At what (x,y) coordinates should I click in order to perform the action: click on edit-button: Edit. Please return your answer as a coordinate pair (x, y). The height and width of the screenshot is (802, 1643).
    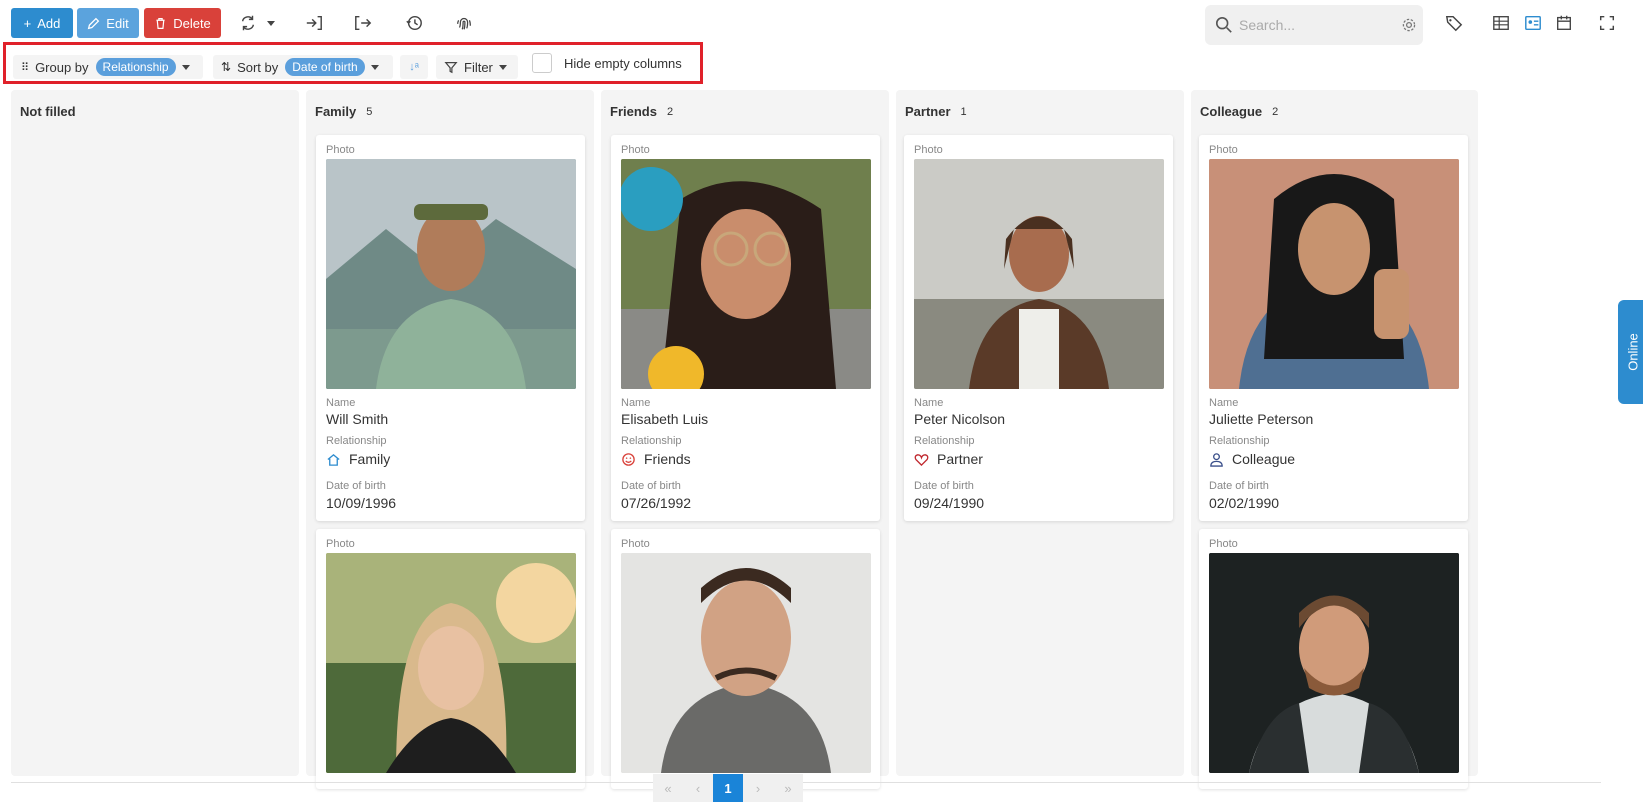
    Looking at the image, I should click on (108, 23).